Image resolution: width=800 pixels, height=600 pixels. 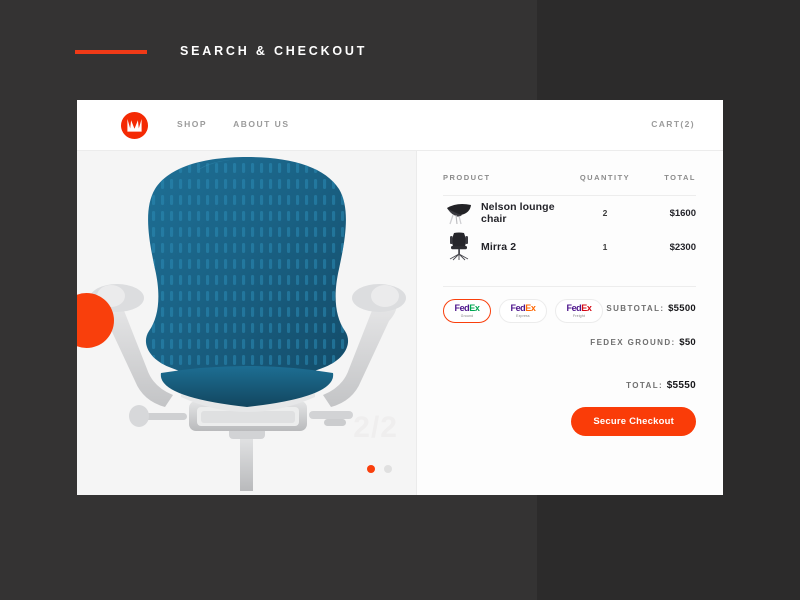 I want to click on cart-summary-divider, so click(x=569, y=286).